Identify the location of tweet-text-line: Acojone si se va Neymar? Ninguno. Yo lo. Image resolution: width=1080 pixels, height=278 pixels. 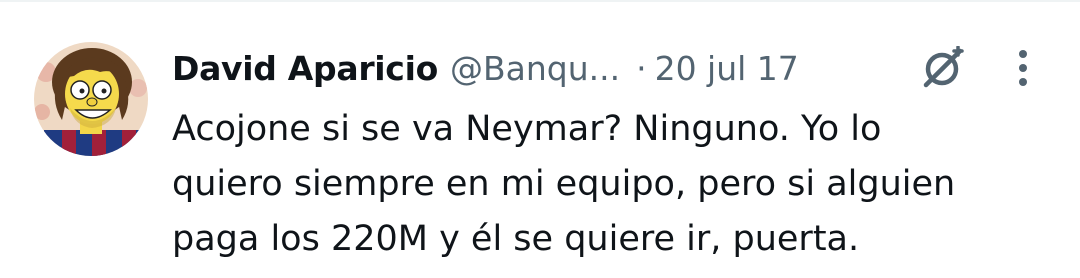
(527, 129).